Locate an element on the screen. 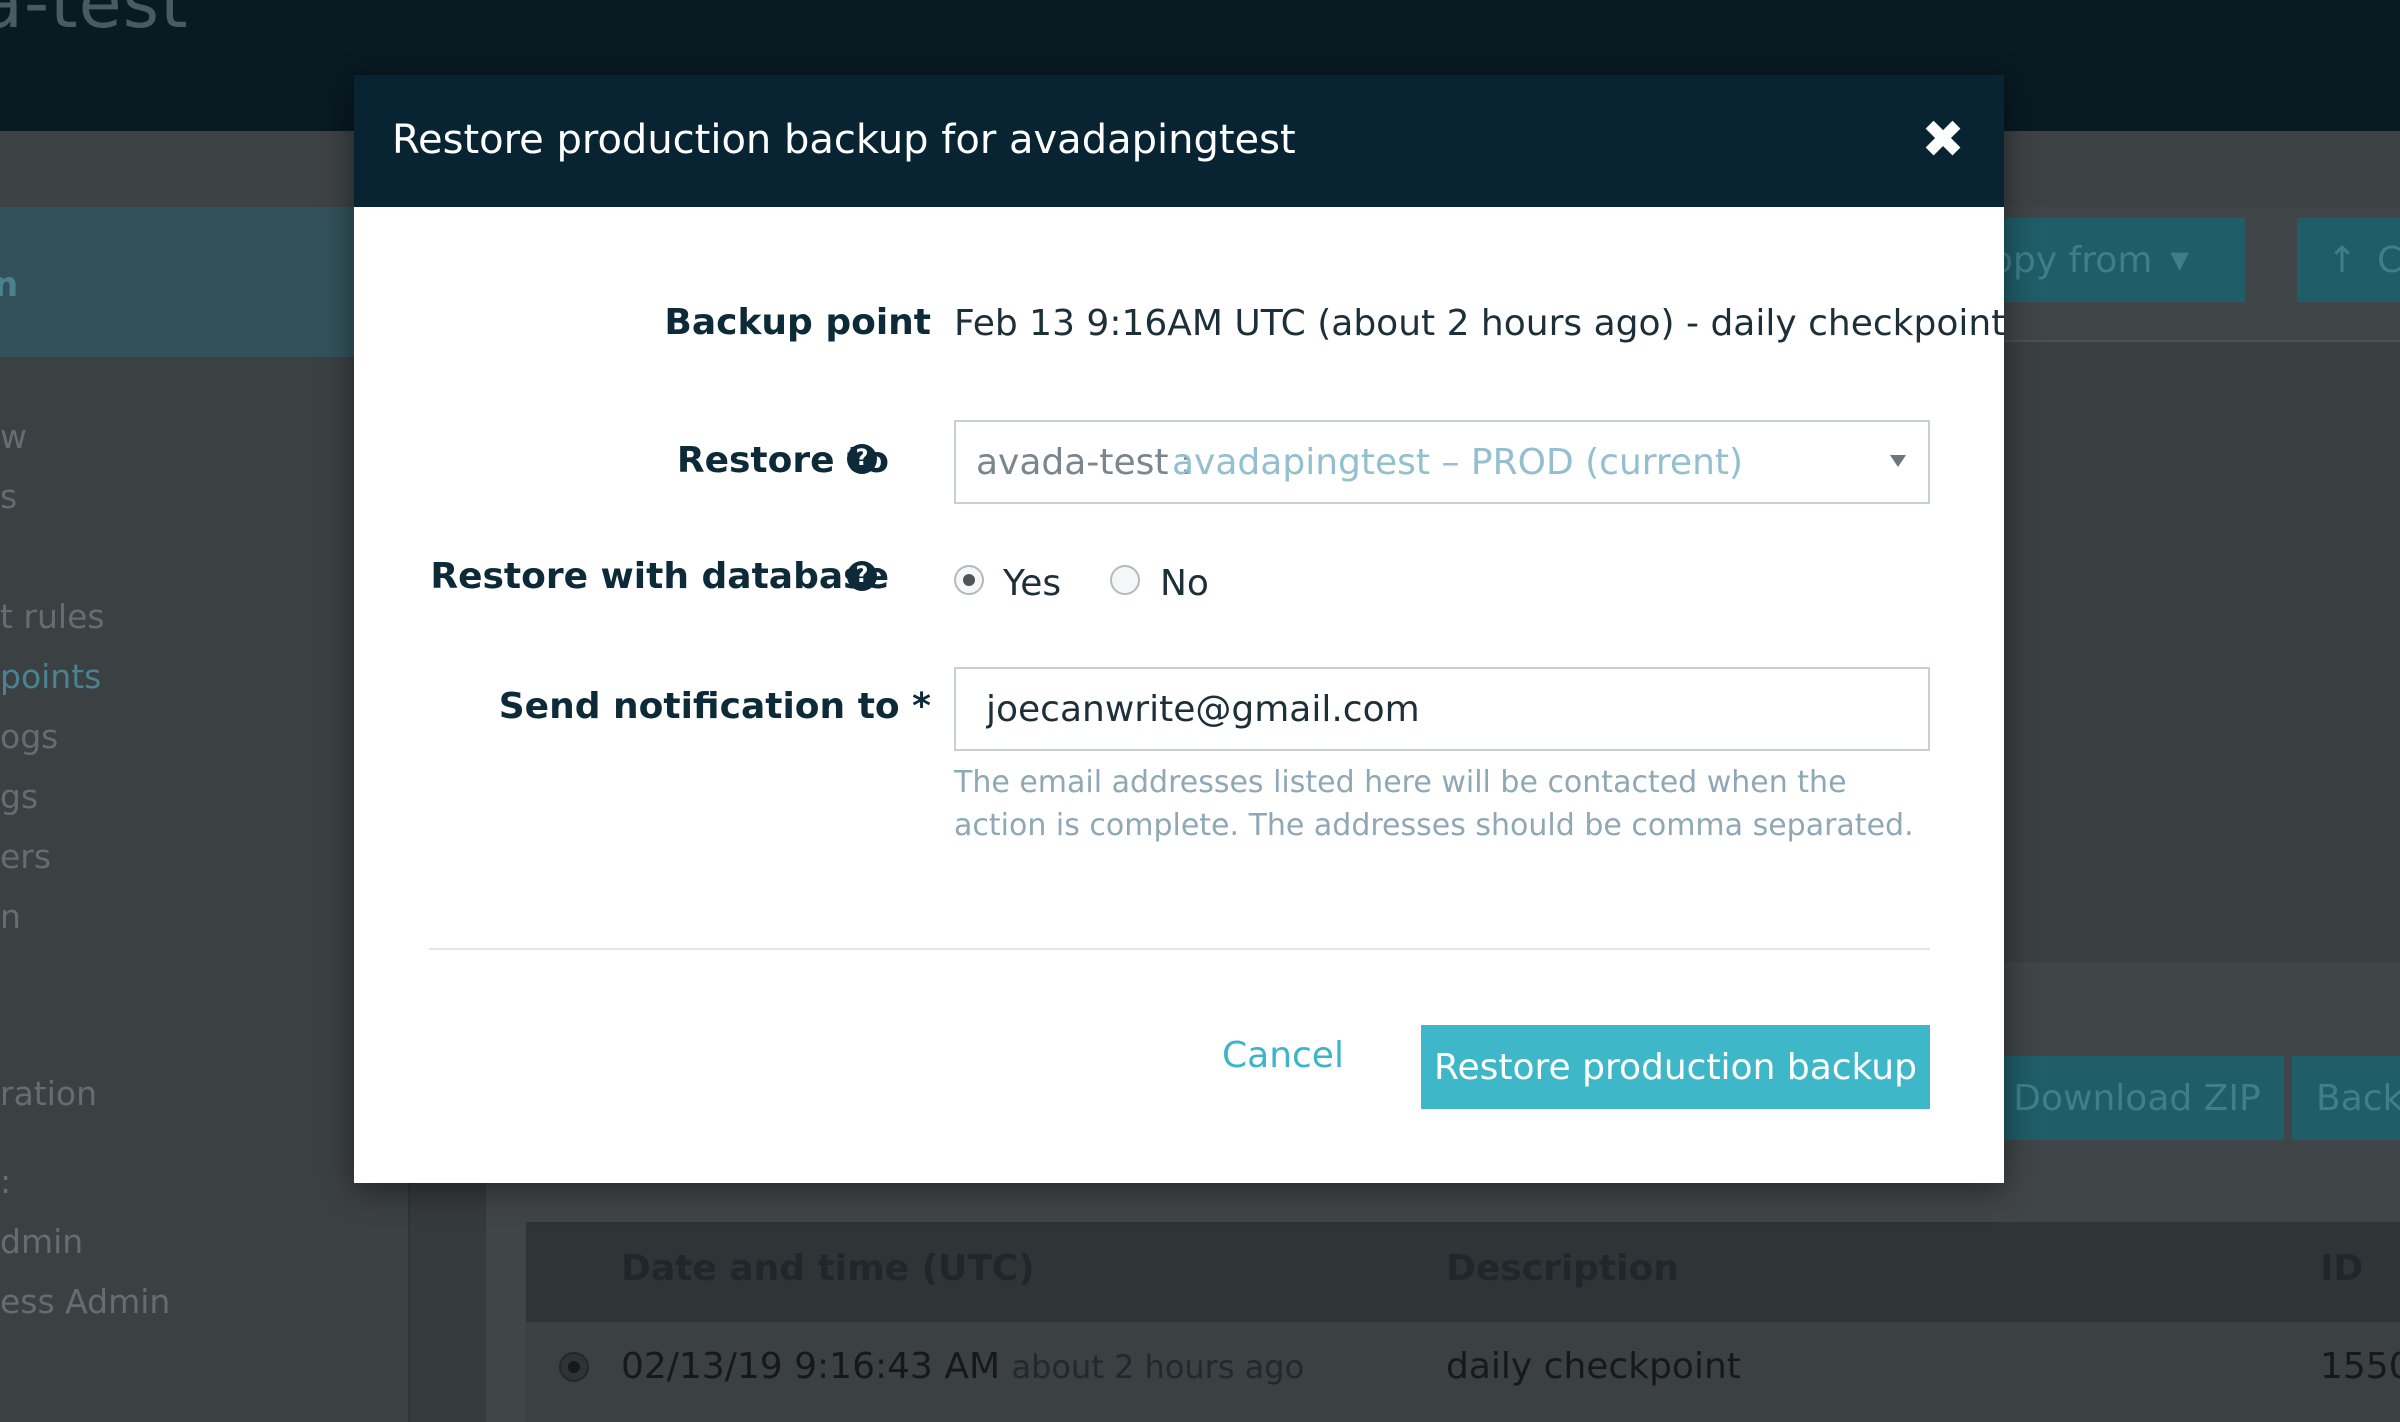 The width and height of the screenshot is (2400, 1422). site-title: a-test is located at coordinates (94, 22).